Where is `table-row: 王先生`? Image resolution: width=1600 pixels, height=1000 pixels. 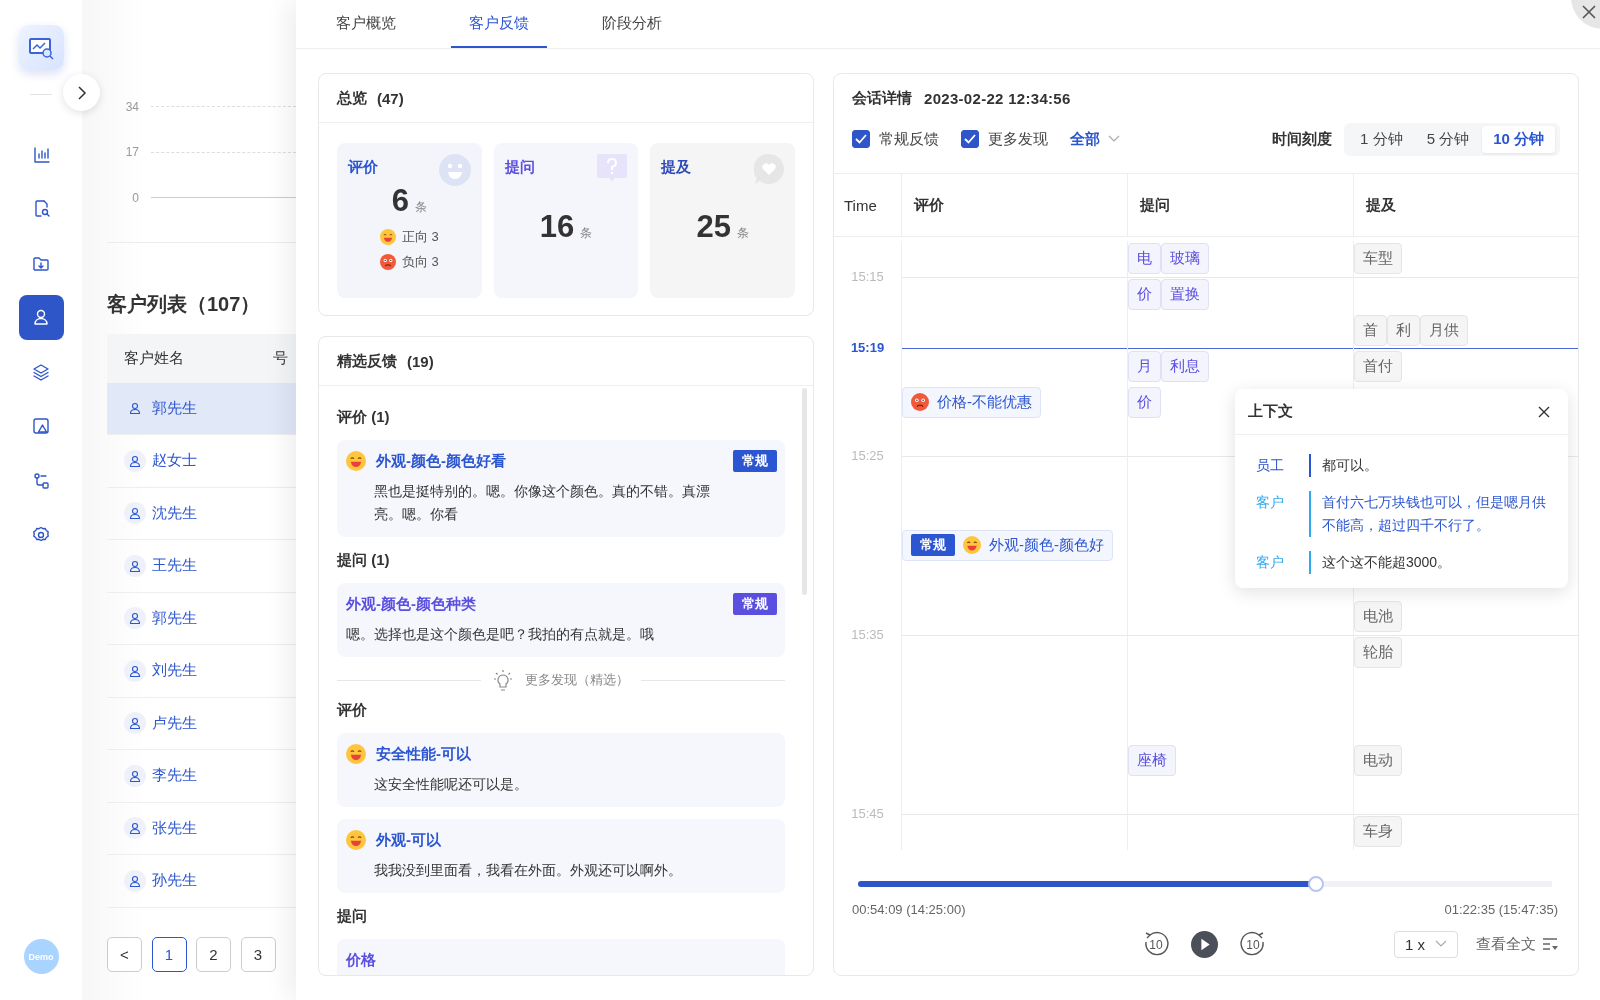
table-row: 王先生 is located at coordinates (201, 566).